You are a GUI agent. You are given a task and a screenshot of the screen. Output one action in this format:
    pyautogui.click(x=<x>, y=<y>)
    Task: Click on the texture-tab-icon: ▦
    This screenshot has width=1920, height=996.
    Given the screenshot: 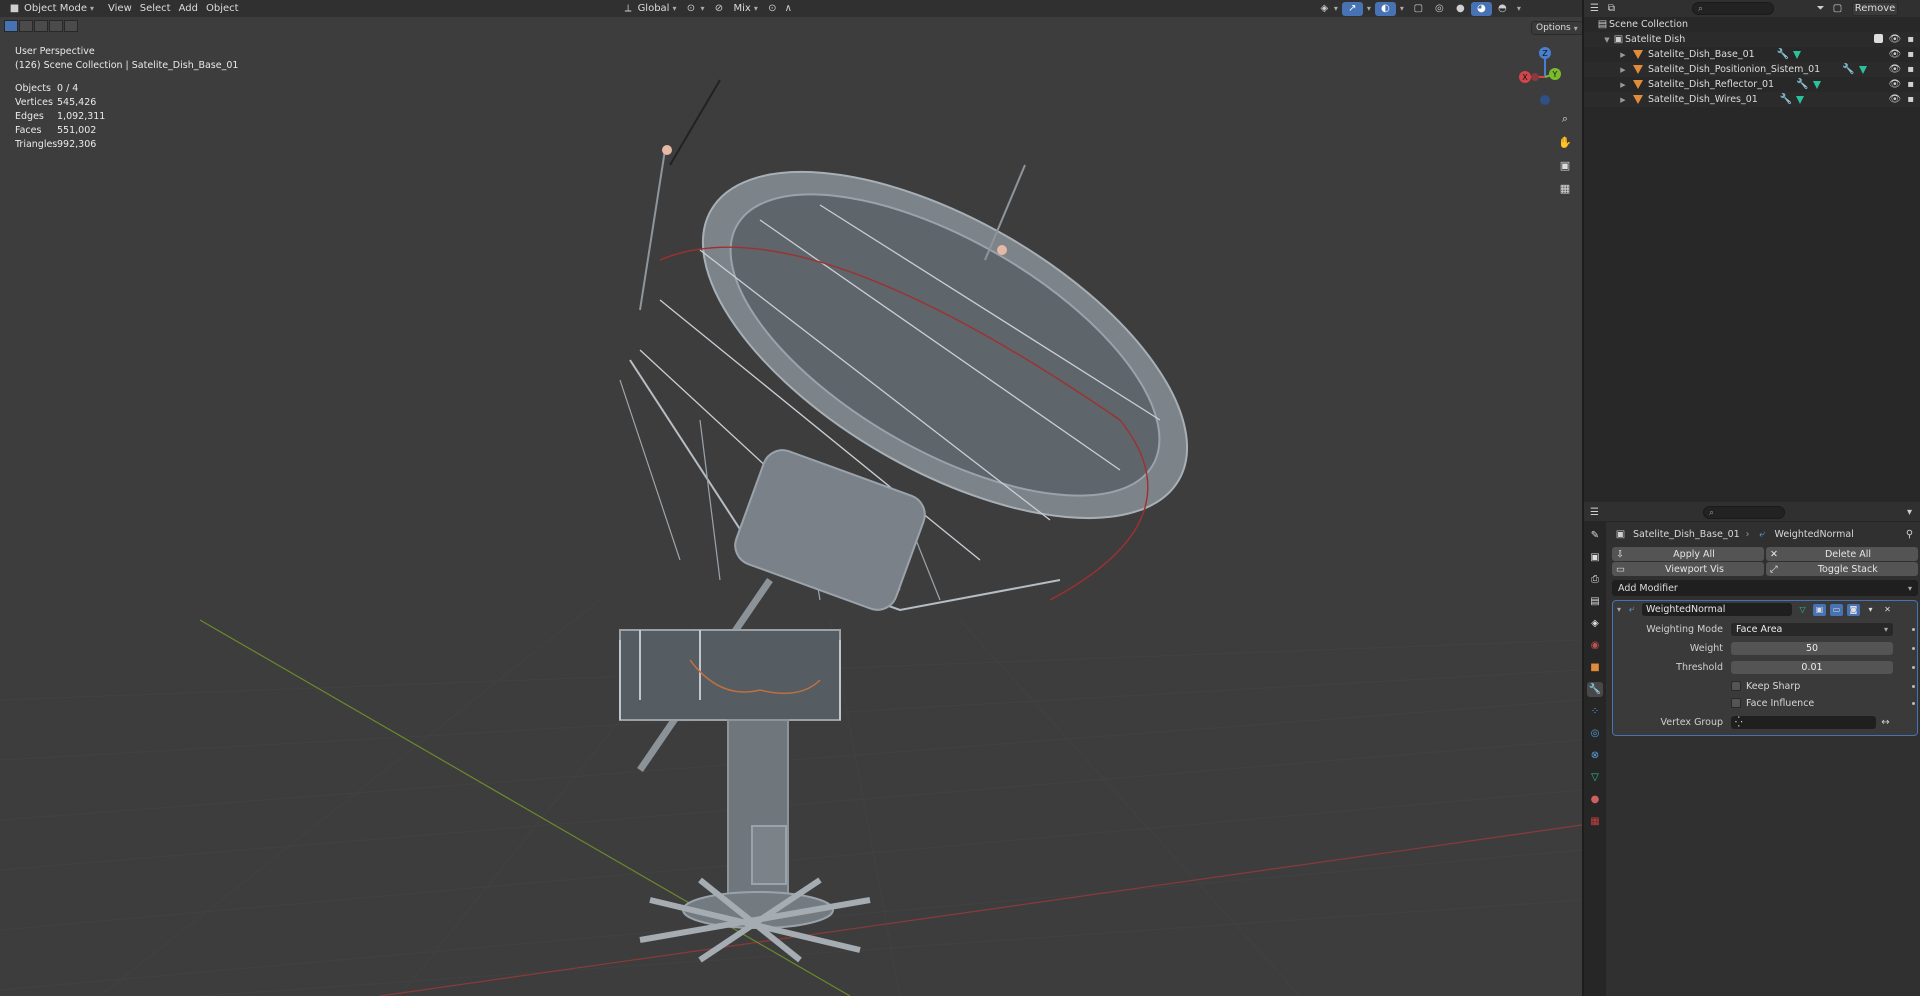 What is the action you would take?
    pyautogui.click(x=1595, y=821)
    